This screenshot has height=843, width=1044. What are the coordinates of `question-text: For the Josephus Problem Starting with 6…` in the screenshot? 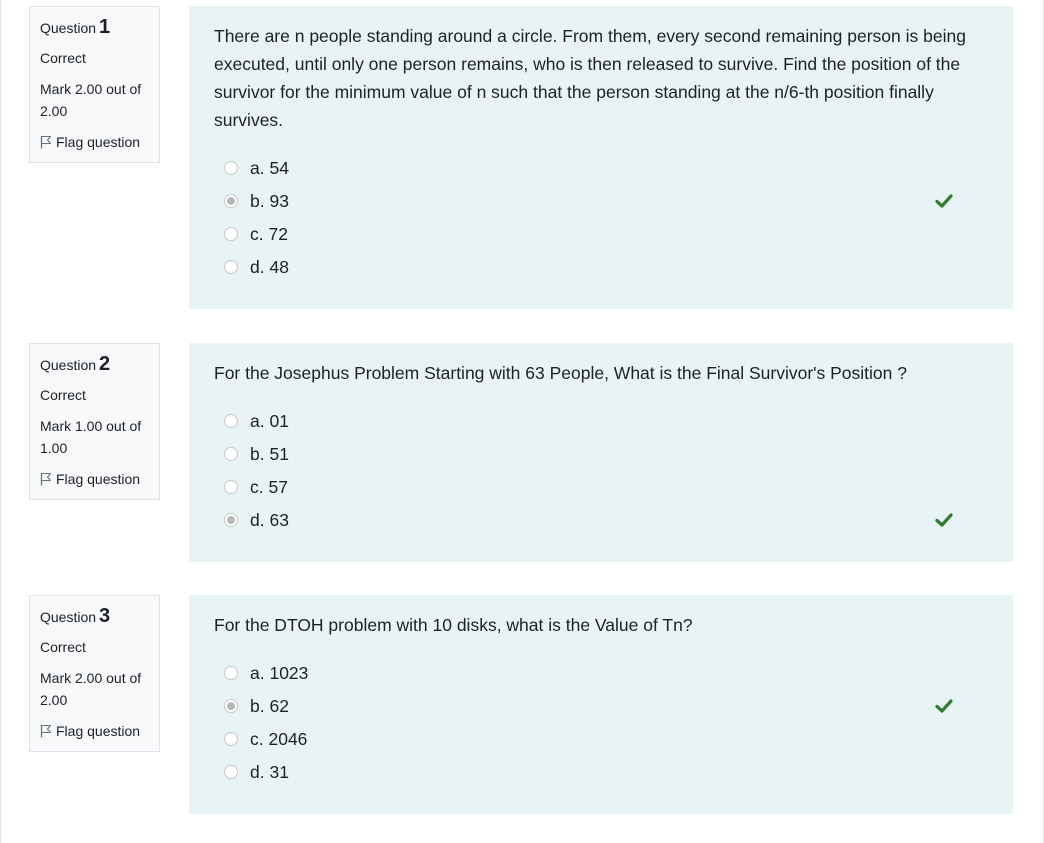 It's located at (560, 373).